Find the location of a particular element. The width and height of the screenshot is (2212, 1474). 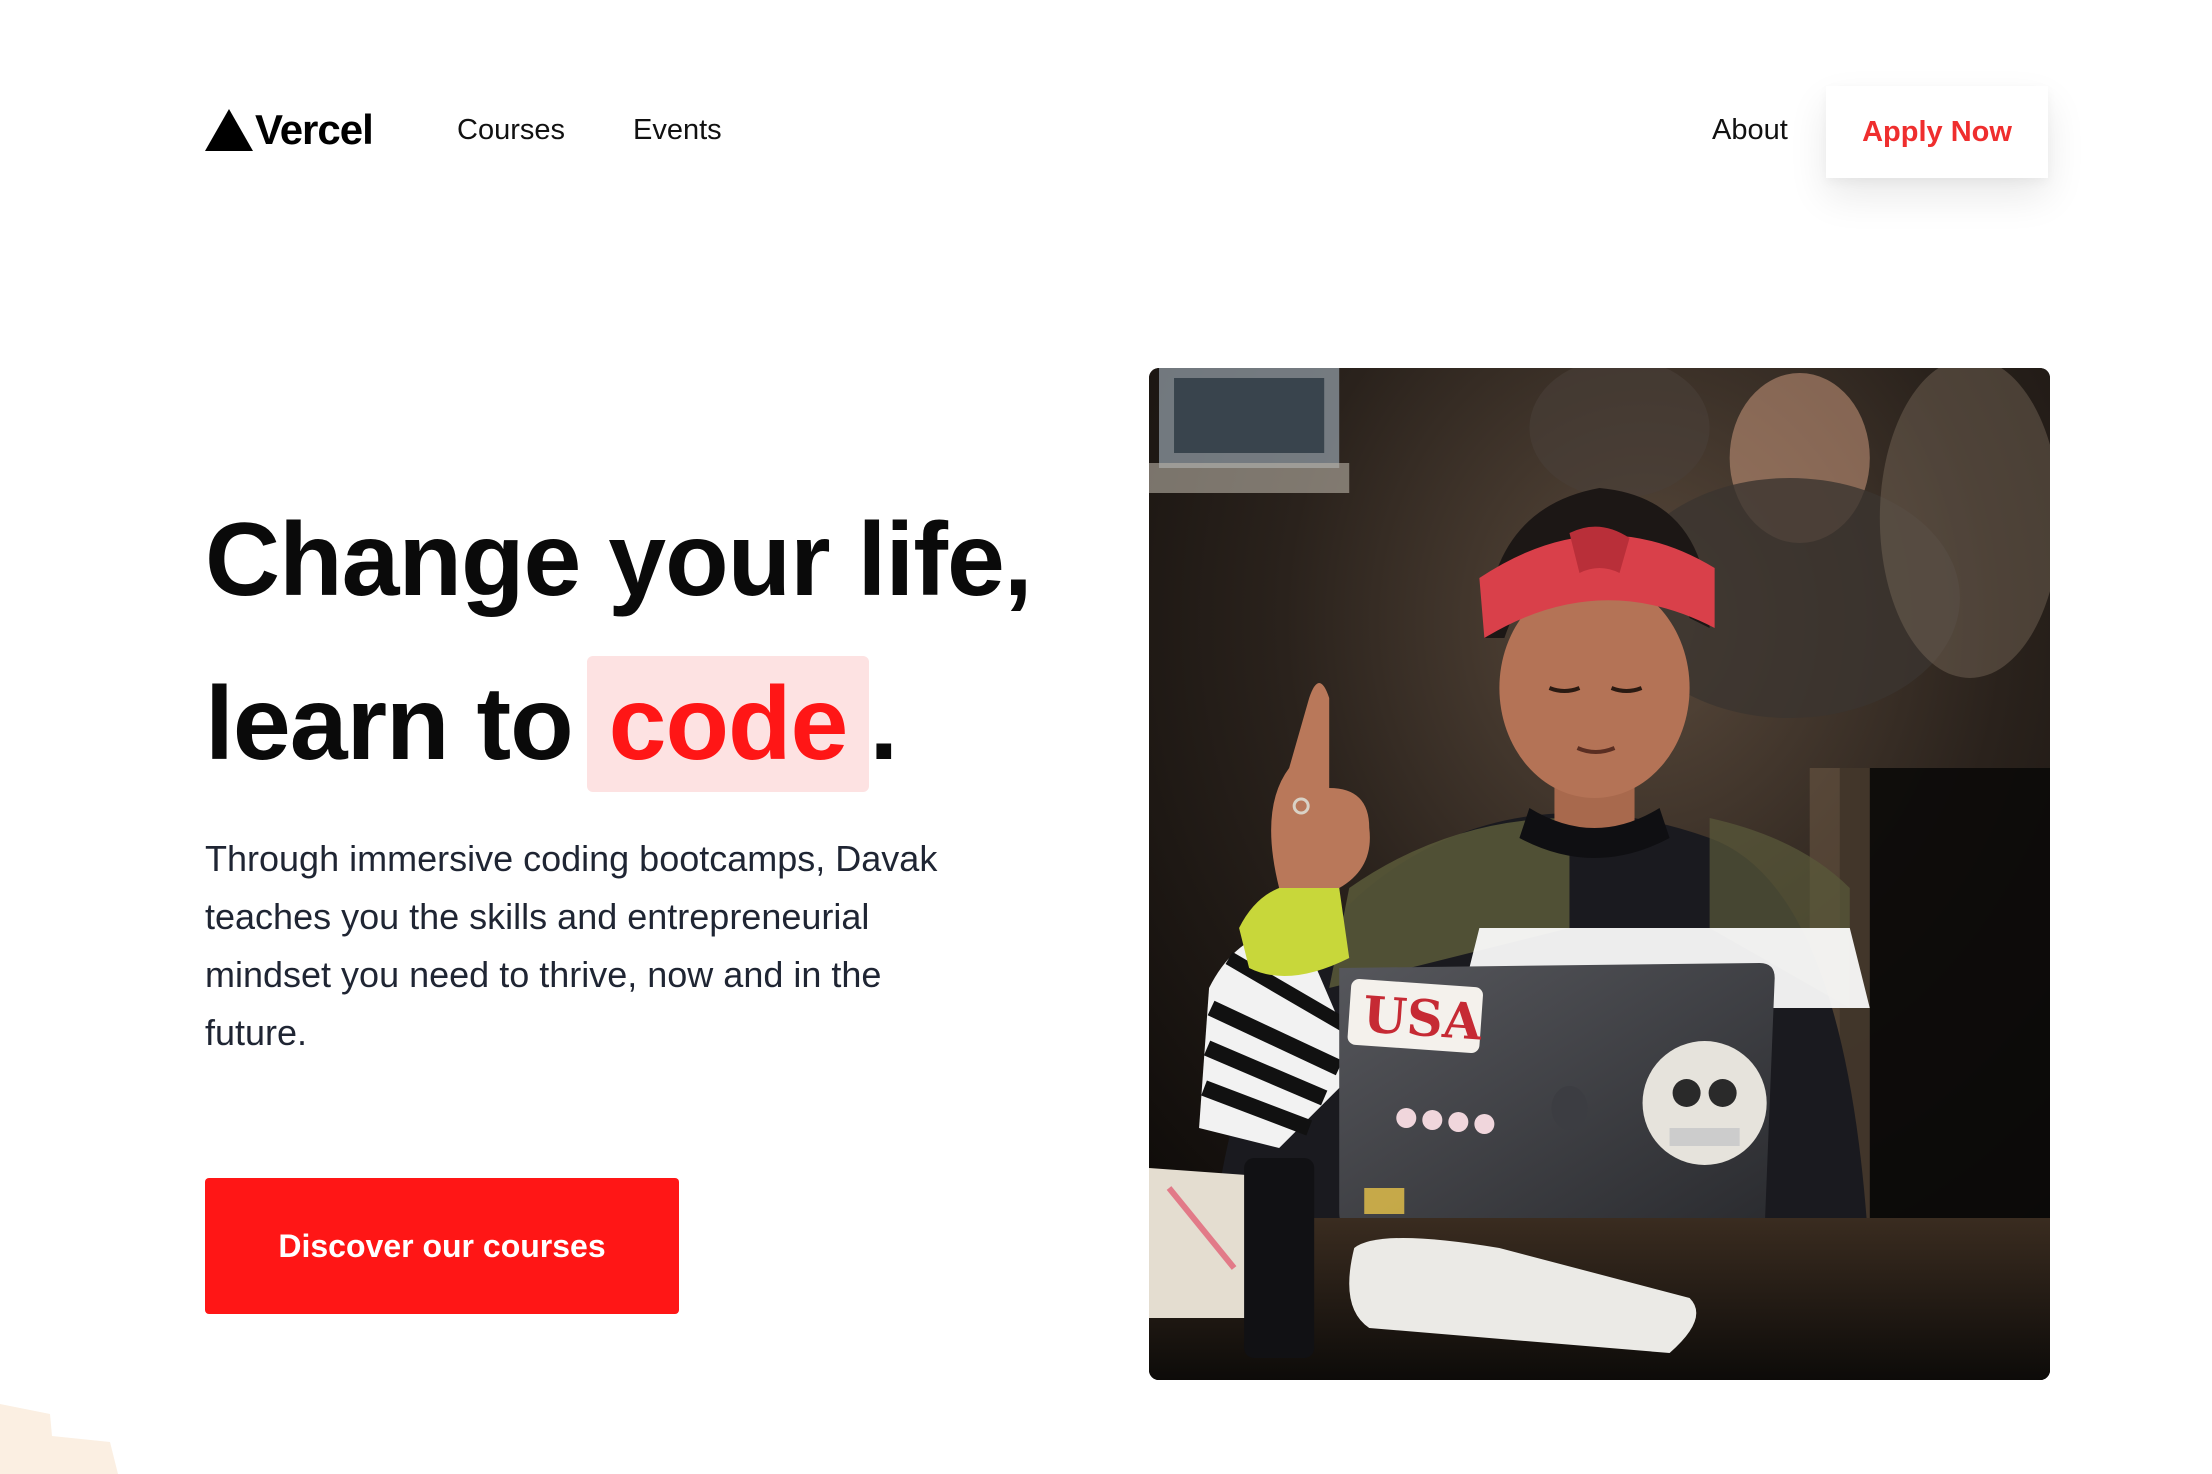

nav-link-about: About is located at coordinates (1750, 130).